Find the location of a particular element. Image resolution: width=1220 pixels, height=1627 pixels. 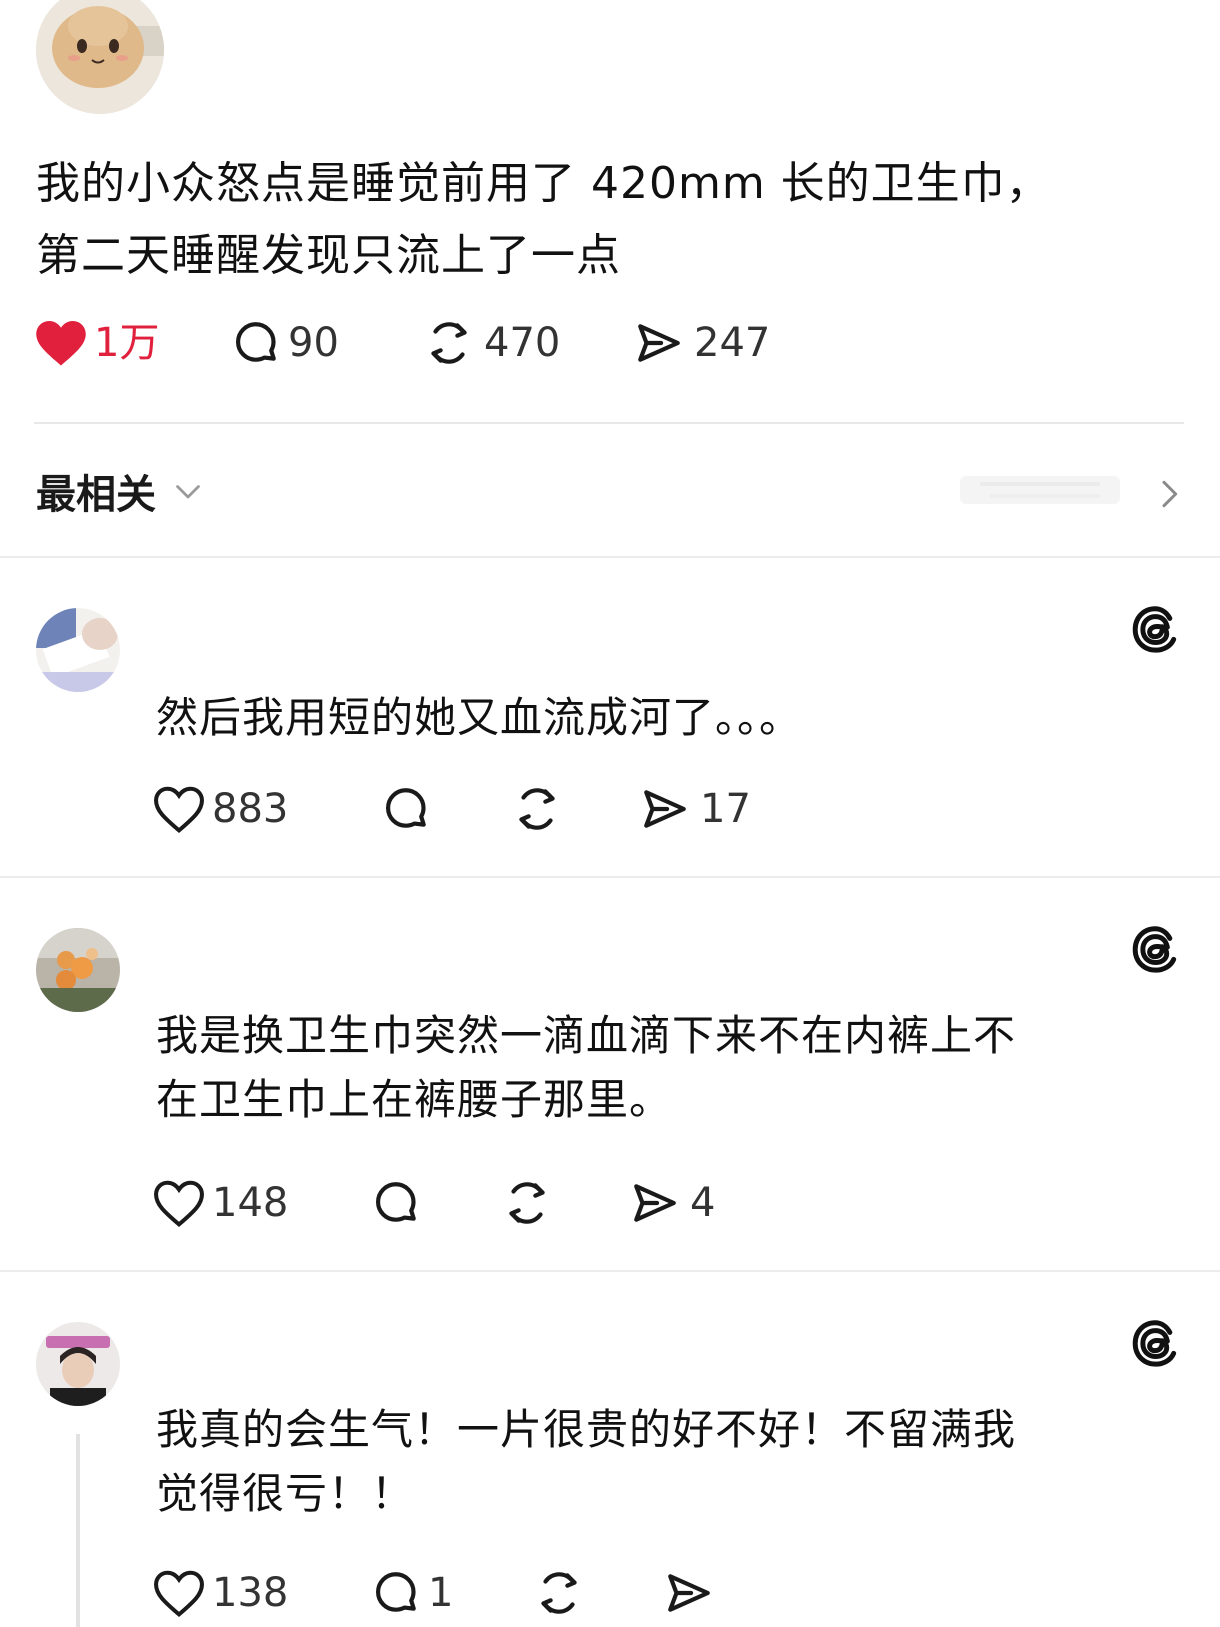

comment-like-count: 148 is located at coordinates (250, 1203).